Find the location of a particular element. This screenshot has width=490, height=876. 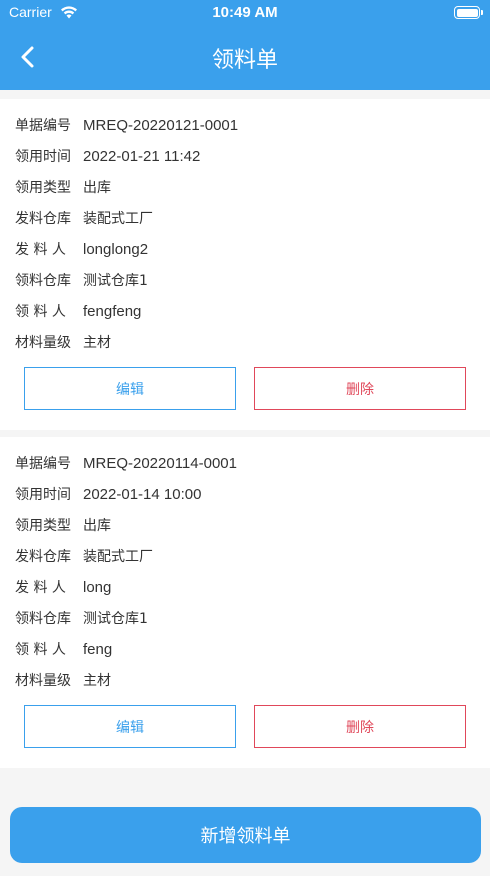

field-use-time: 领用时间 2022-01-21 11:42 is located at coordinates (108, 156).